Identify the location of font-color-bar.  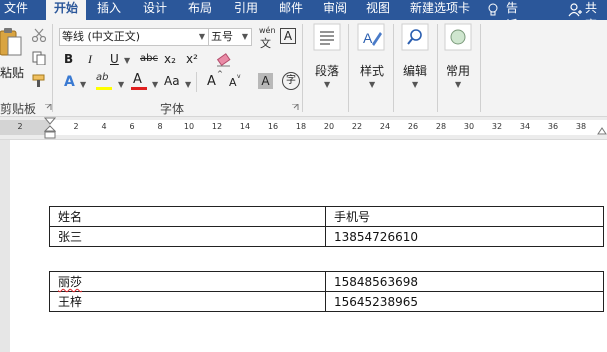
(139, 88).